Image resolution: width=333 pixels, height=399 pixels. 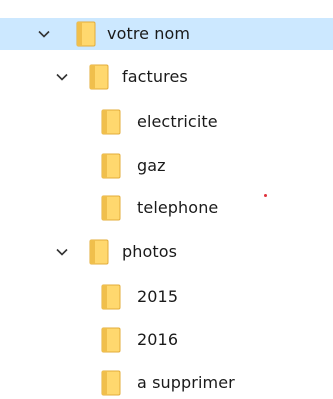 What do you see at coordinates (186, 382) in the screenshot?
I see `tree-item-label: a supprimer` at bounding box center [186, 382].